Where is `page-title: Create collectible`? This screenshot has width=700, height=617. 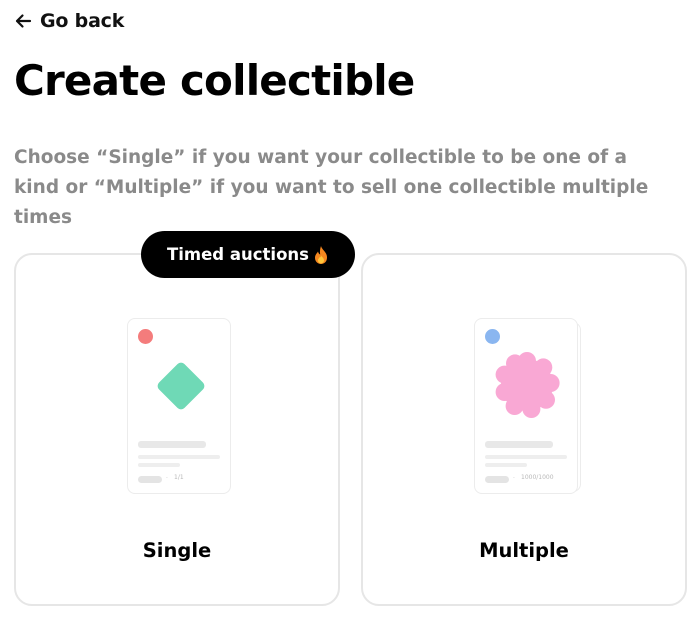 page-title: Create collectible is located at coordinates (214, 80).